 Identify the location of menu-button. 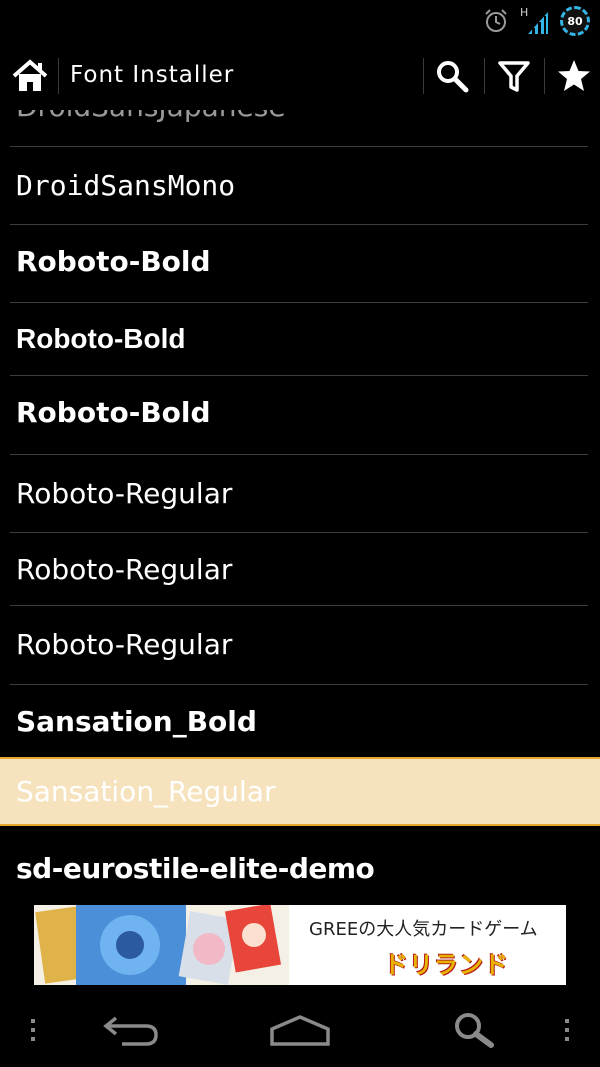
(33, 1030).